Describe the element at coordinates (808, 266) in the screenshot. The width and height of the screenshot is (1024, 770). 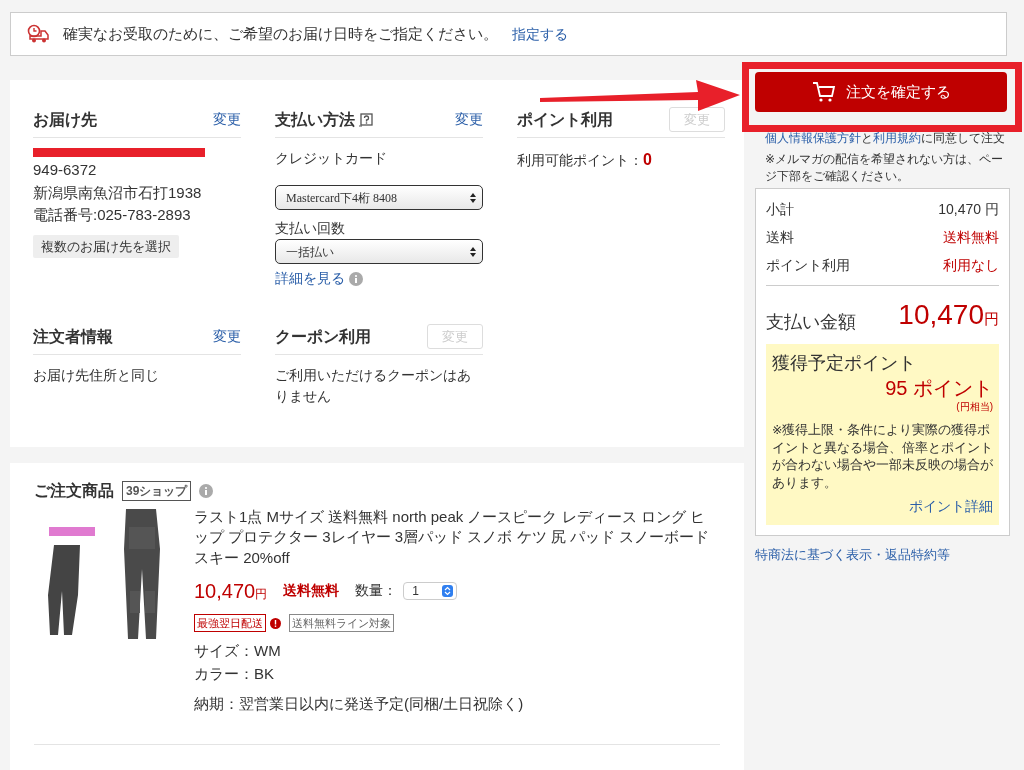
I see `summary-label: ポイント利用` at that location.